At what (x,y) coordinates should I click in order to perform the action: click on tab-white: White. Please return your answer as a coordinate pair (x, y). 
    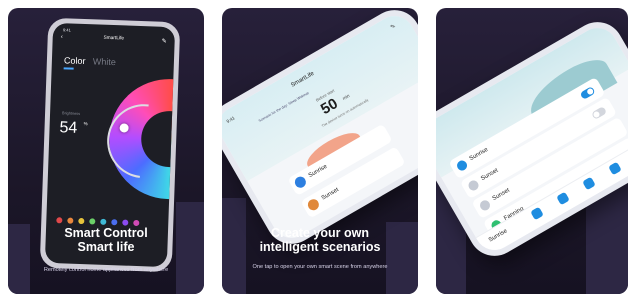
    Looking at the image, I should click on (104, 61).